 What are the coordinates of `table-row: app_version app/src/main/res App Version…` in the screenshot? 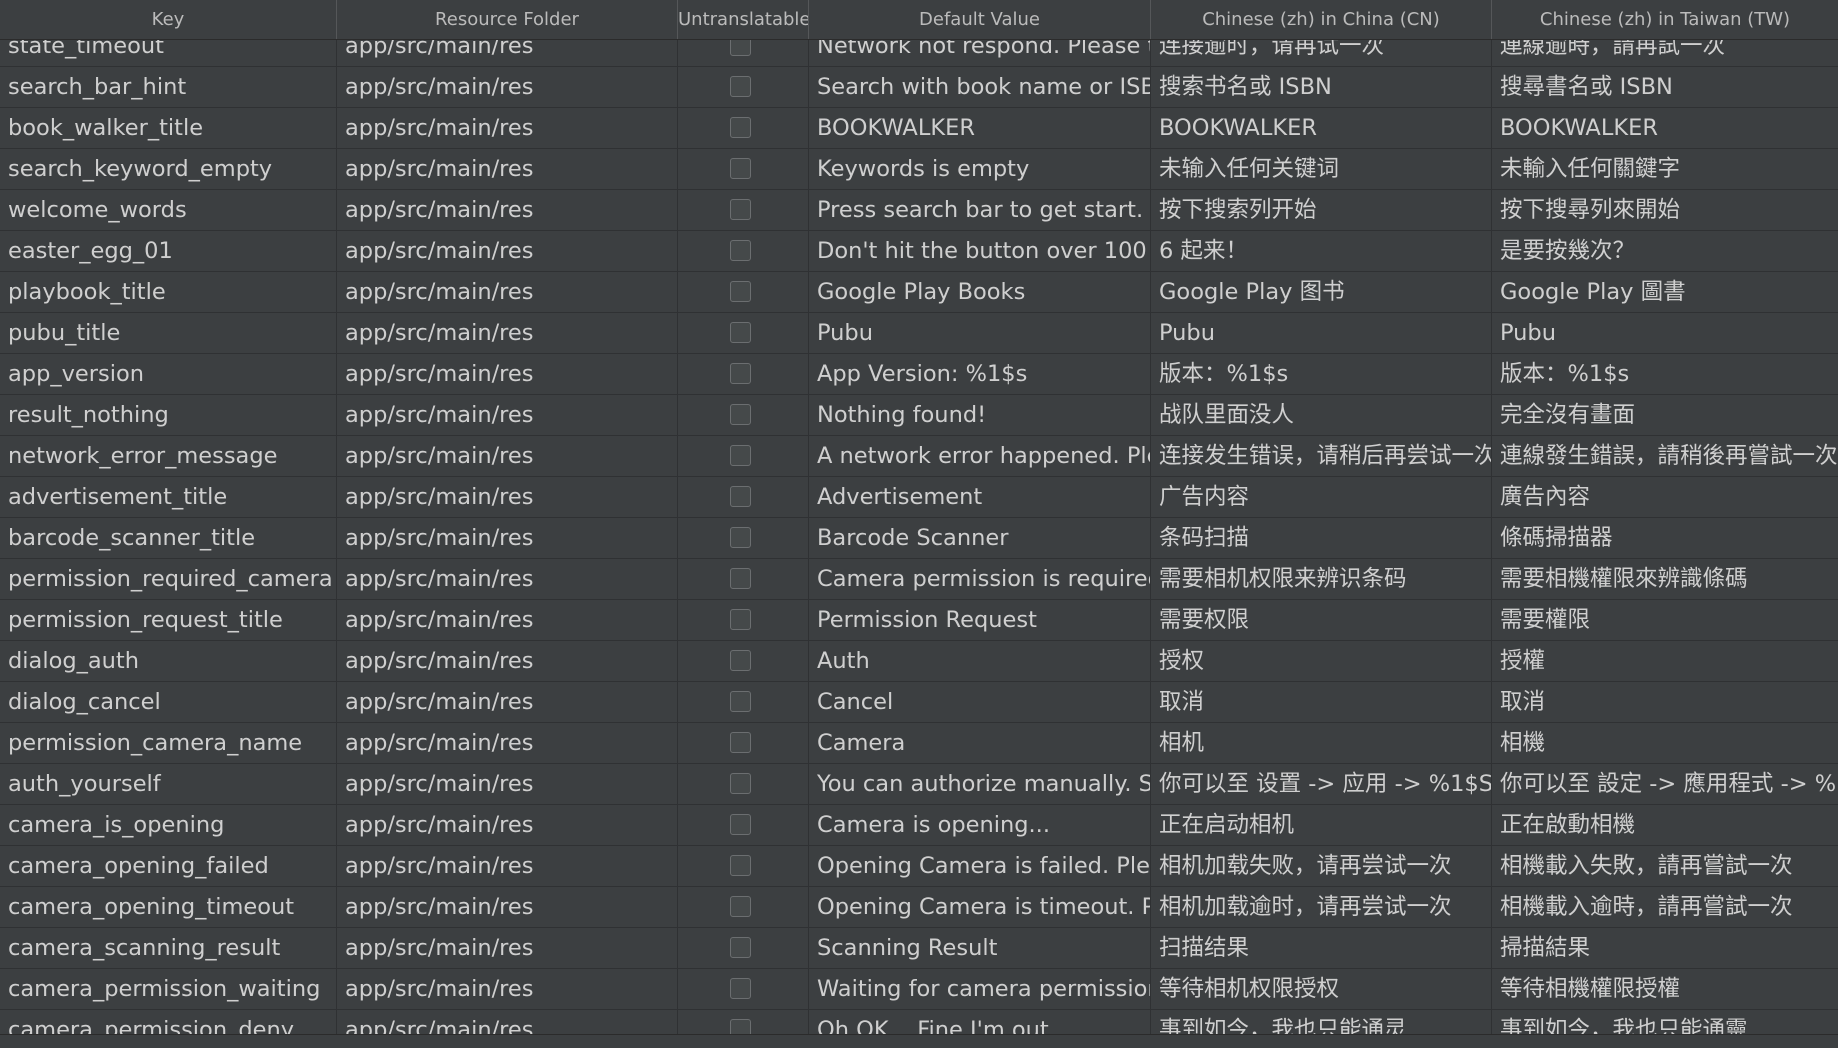 It's located at (919, 374).